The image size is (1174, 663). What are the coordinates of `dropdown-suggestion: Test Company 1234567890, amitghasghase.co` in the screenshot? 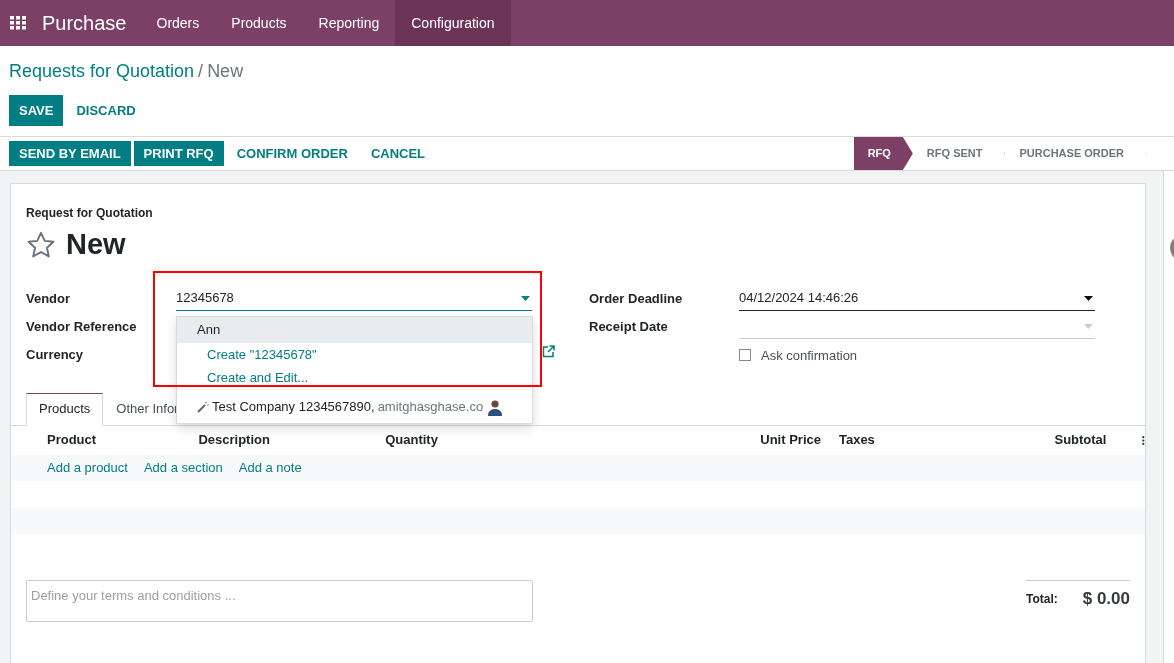 It's located at (354, 406).